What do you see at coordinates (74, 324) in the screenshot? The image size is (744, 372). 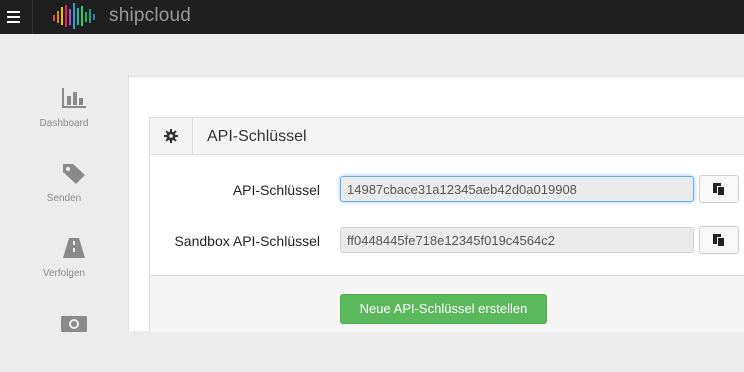 I see `money-icon` at bounding box center [74, 324].